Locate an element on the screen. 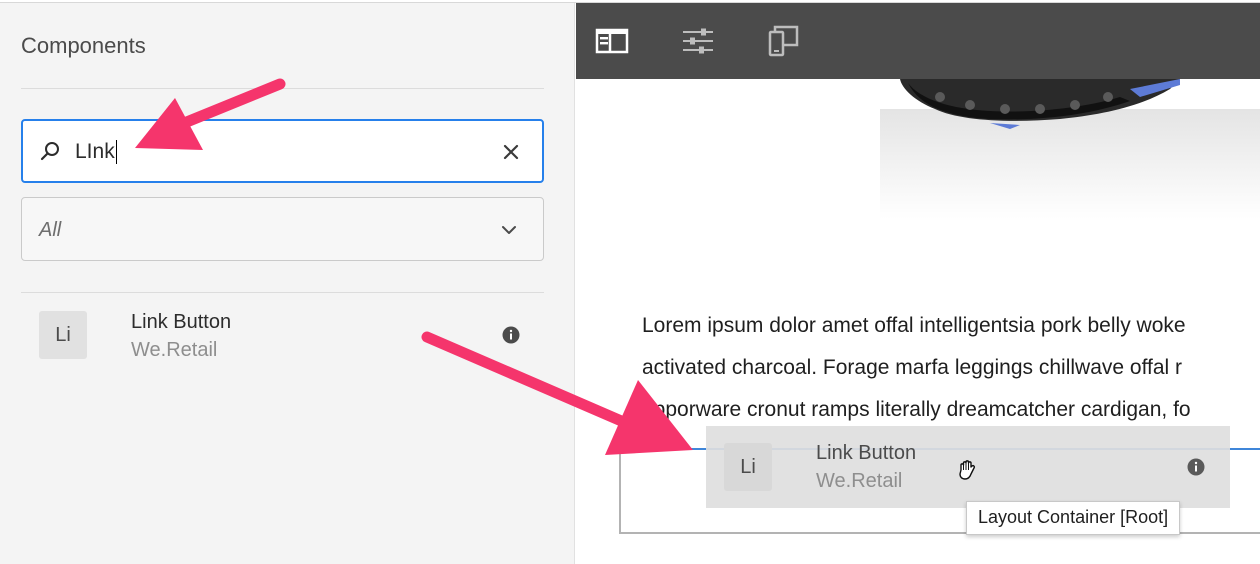 This screenshot has width=1260, height=564. toggle-side-panel-button is located at coordinates (612, 41).